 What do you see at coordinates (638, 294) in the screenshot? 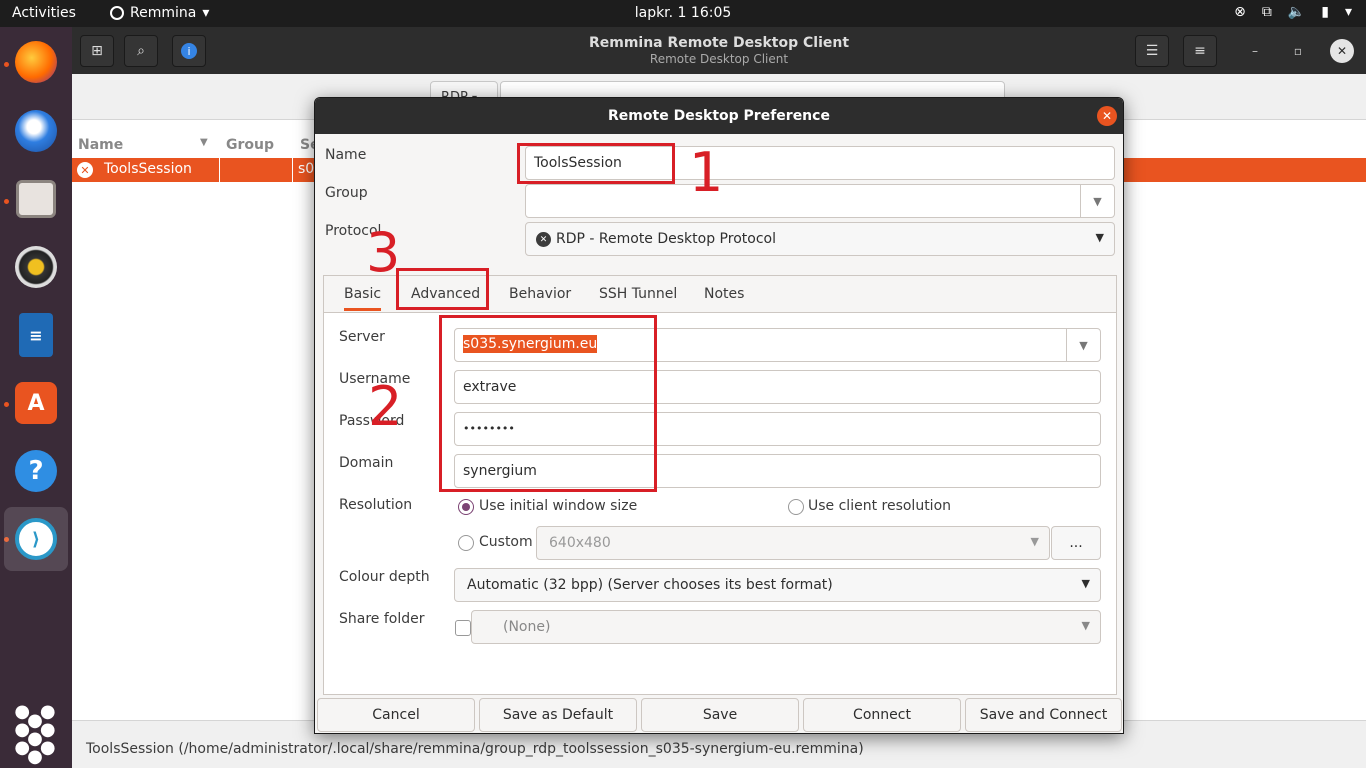
I see `tab-ssh-tunnel: SSH Tunnel` at bounding box center [638, 294].